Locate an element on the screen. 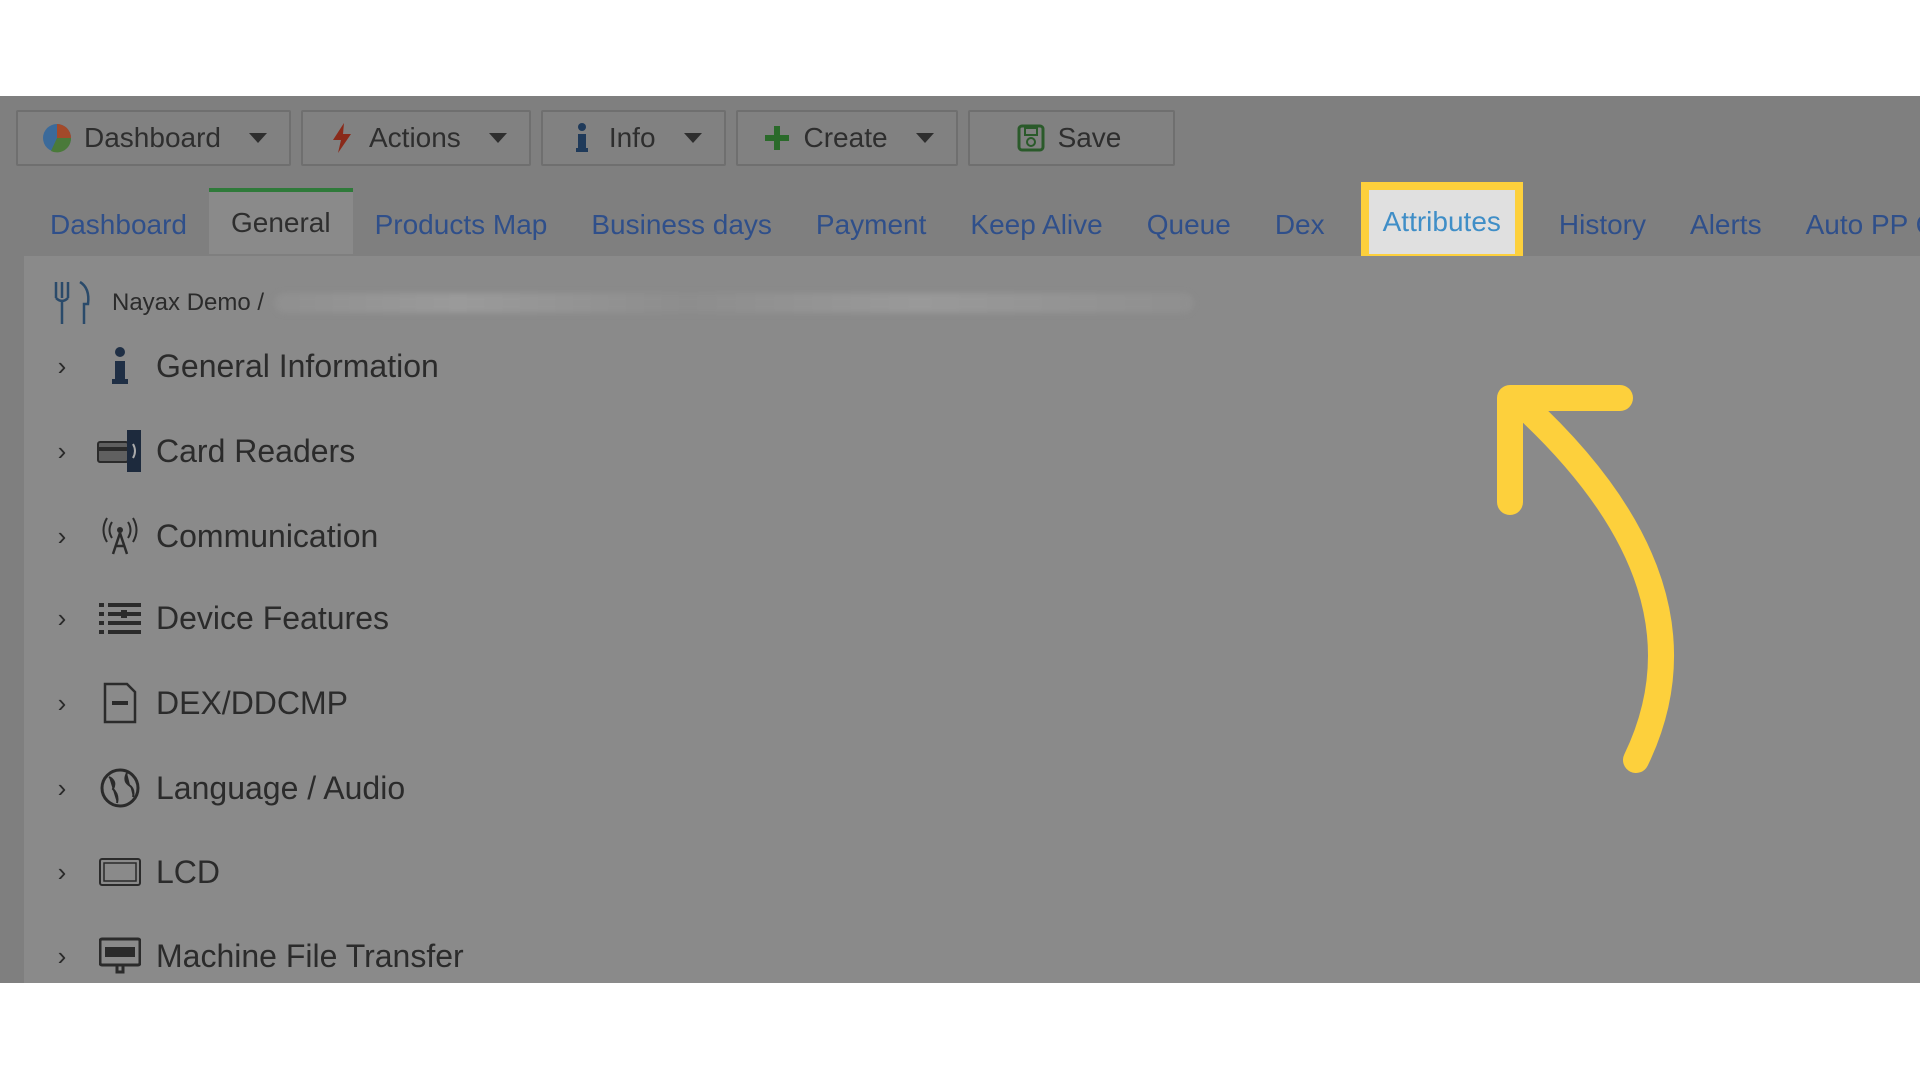  tree-item-general-information: › General Information is located at coordinates (241, 366).